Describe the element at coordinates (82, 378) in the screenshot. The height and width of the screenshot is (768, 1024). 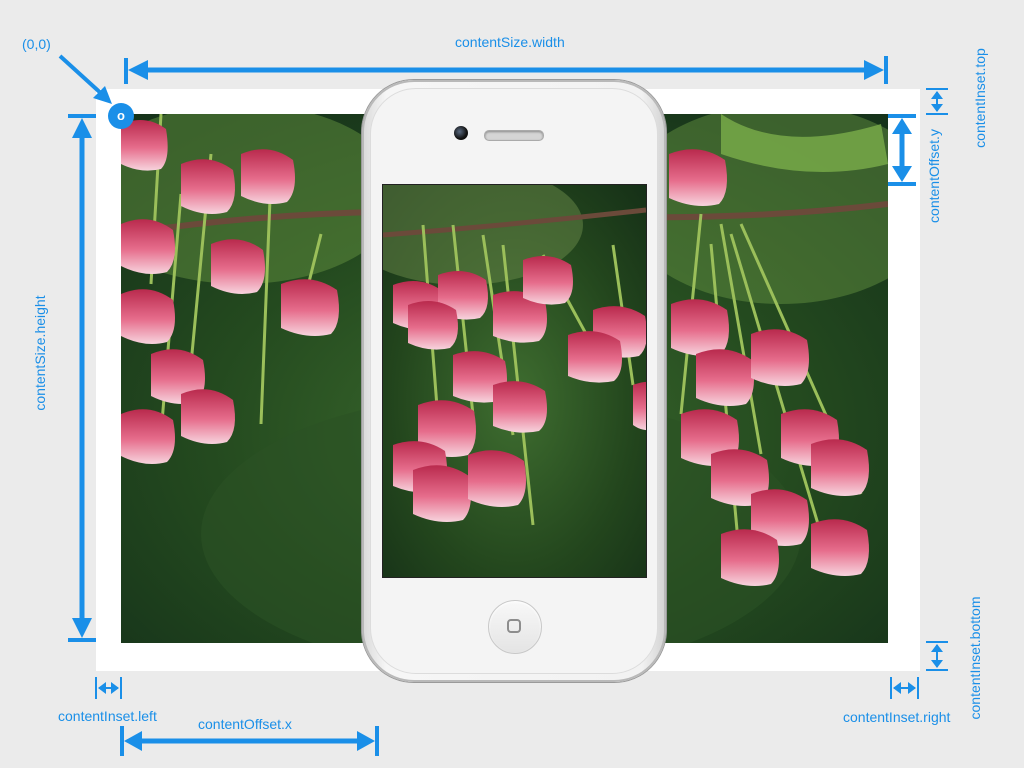
I see `content-size-height-arrow` at that location.